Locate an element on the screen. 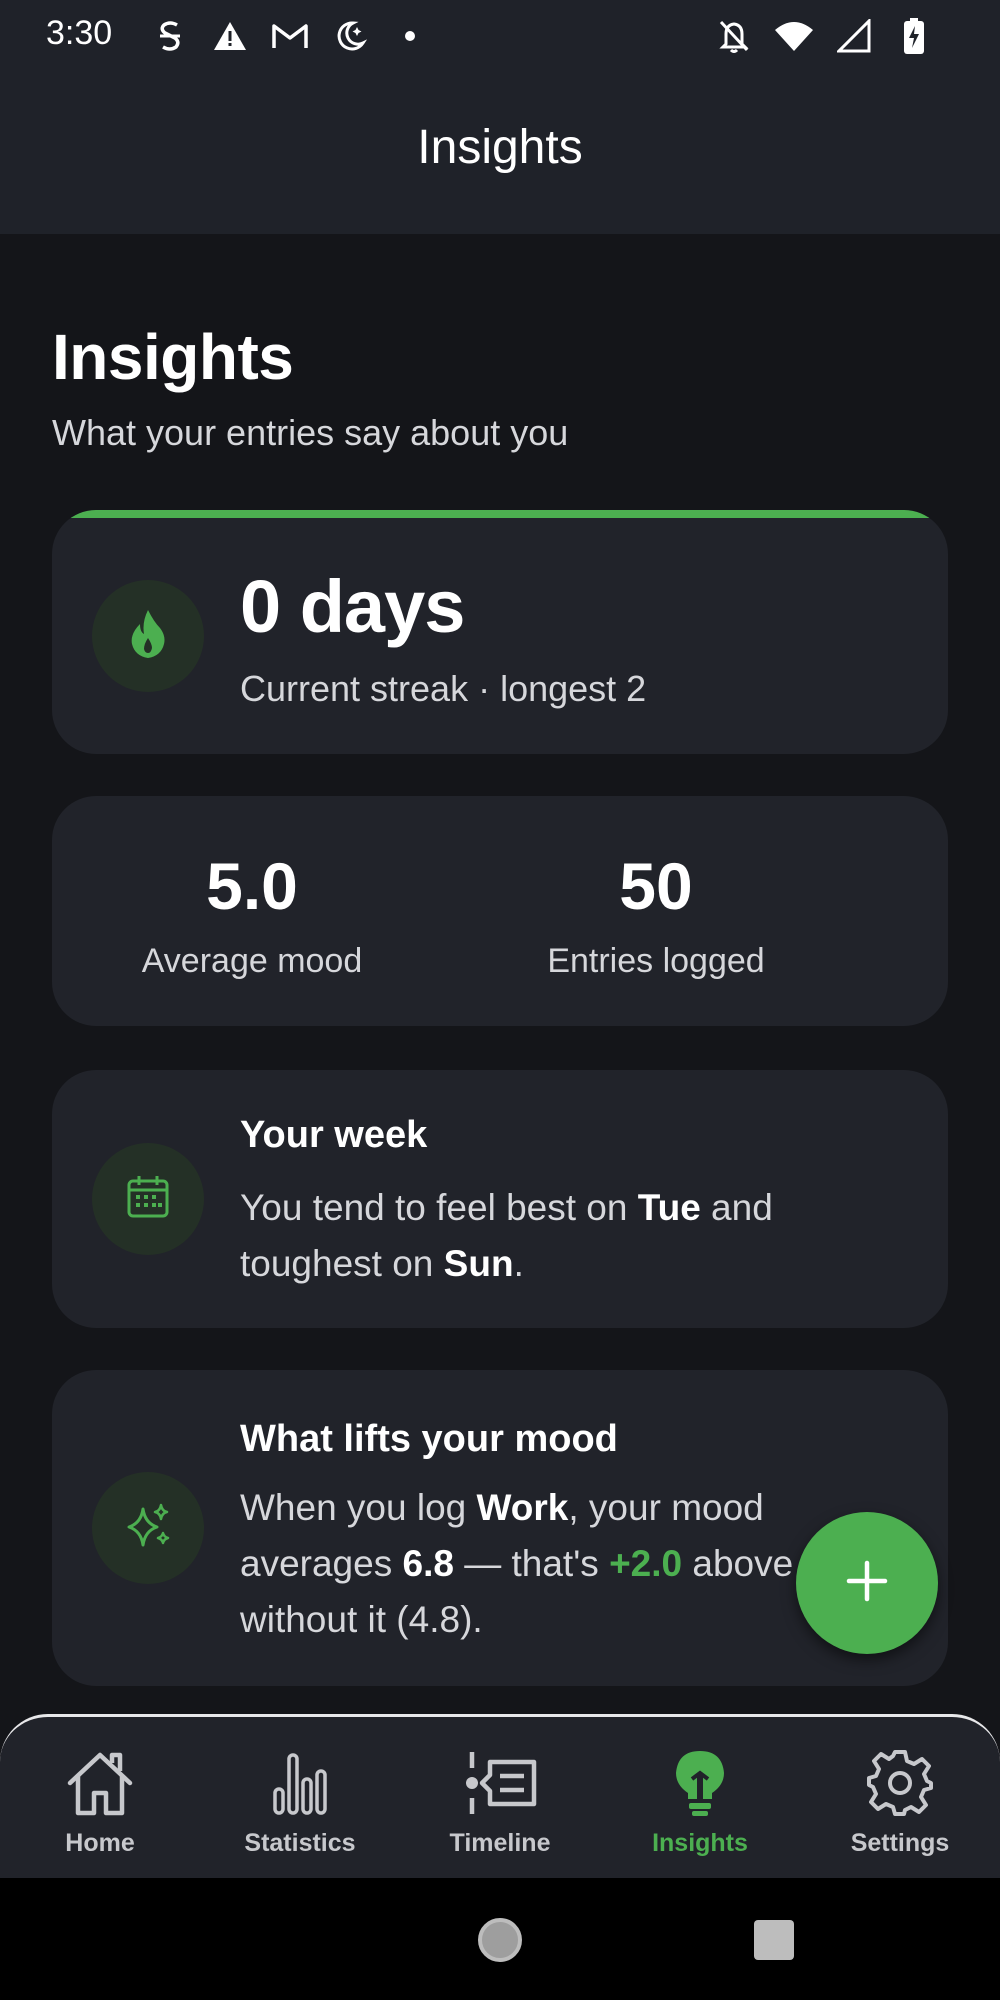  entries-logged-value: 50 is located at coordinates (656, 886).